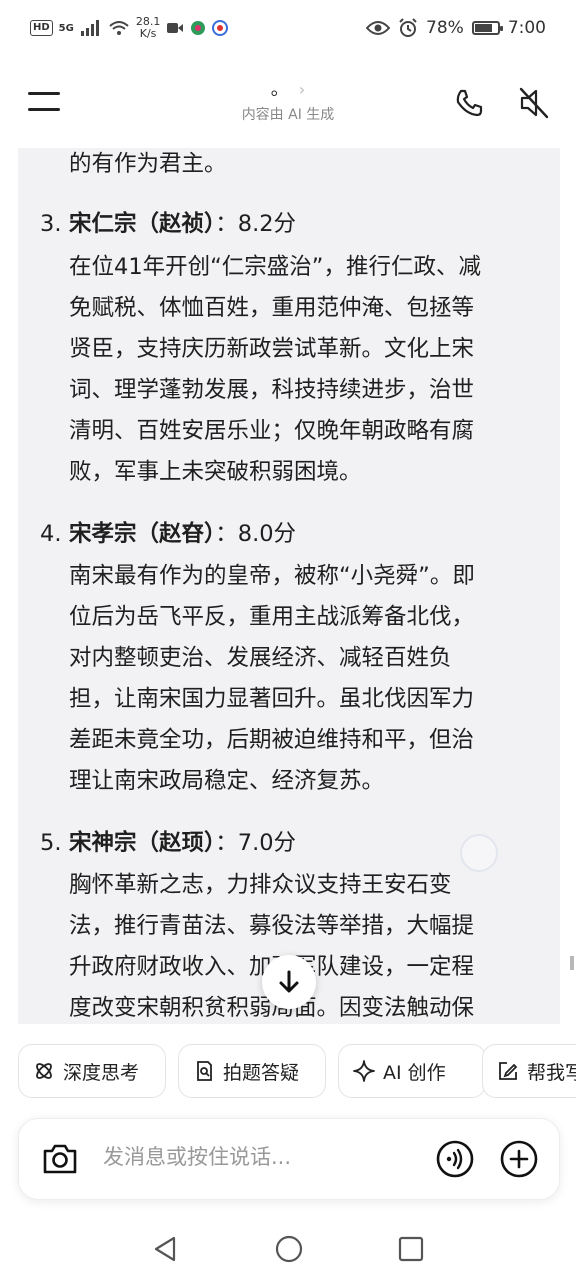  What do you see at coordinates (101, 1072) in the screenshot?
I see `chip-label: 深度思考` at bounding box center [101, 1072].